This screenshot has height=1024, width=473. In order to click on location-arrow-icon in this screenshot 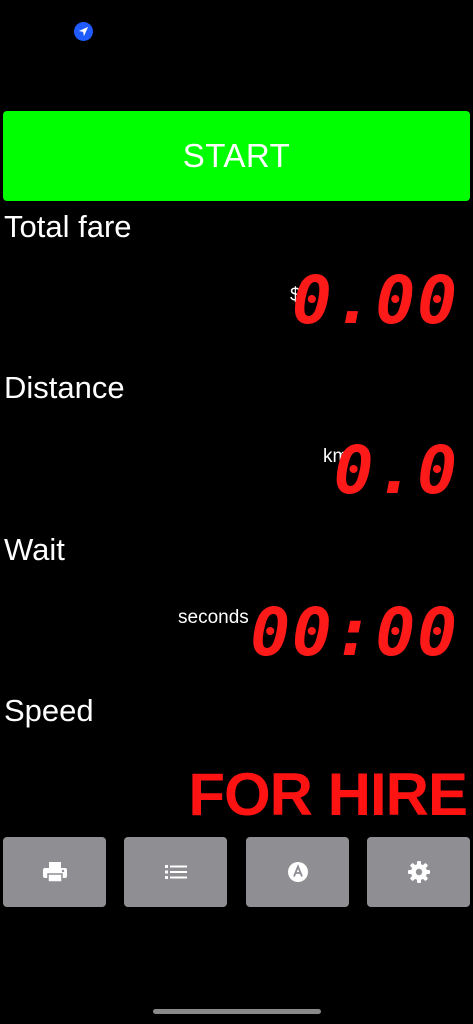, I will do `click(83, 31)`.